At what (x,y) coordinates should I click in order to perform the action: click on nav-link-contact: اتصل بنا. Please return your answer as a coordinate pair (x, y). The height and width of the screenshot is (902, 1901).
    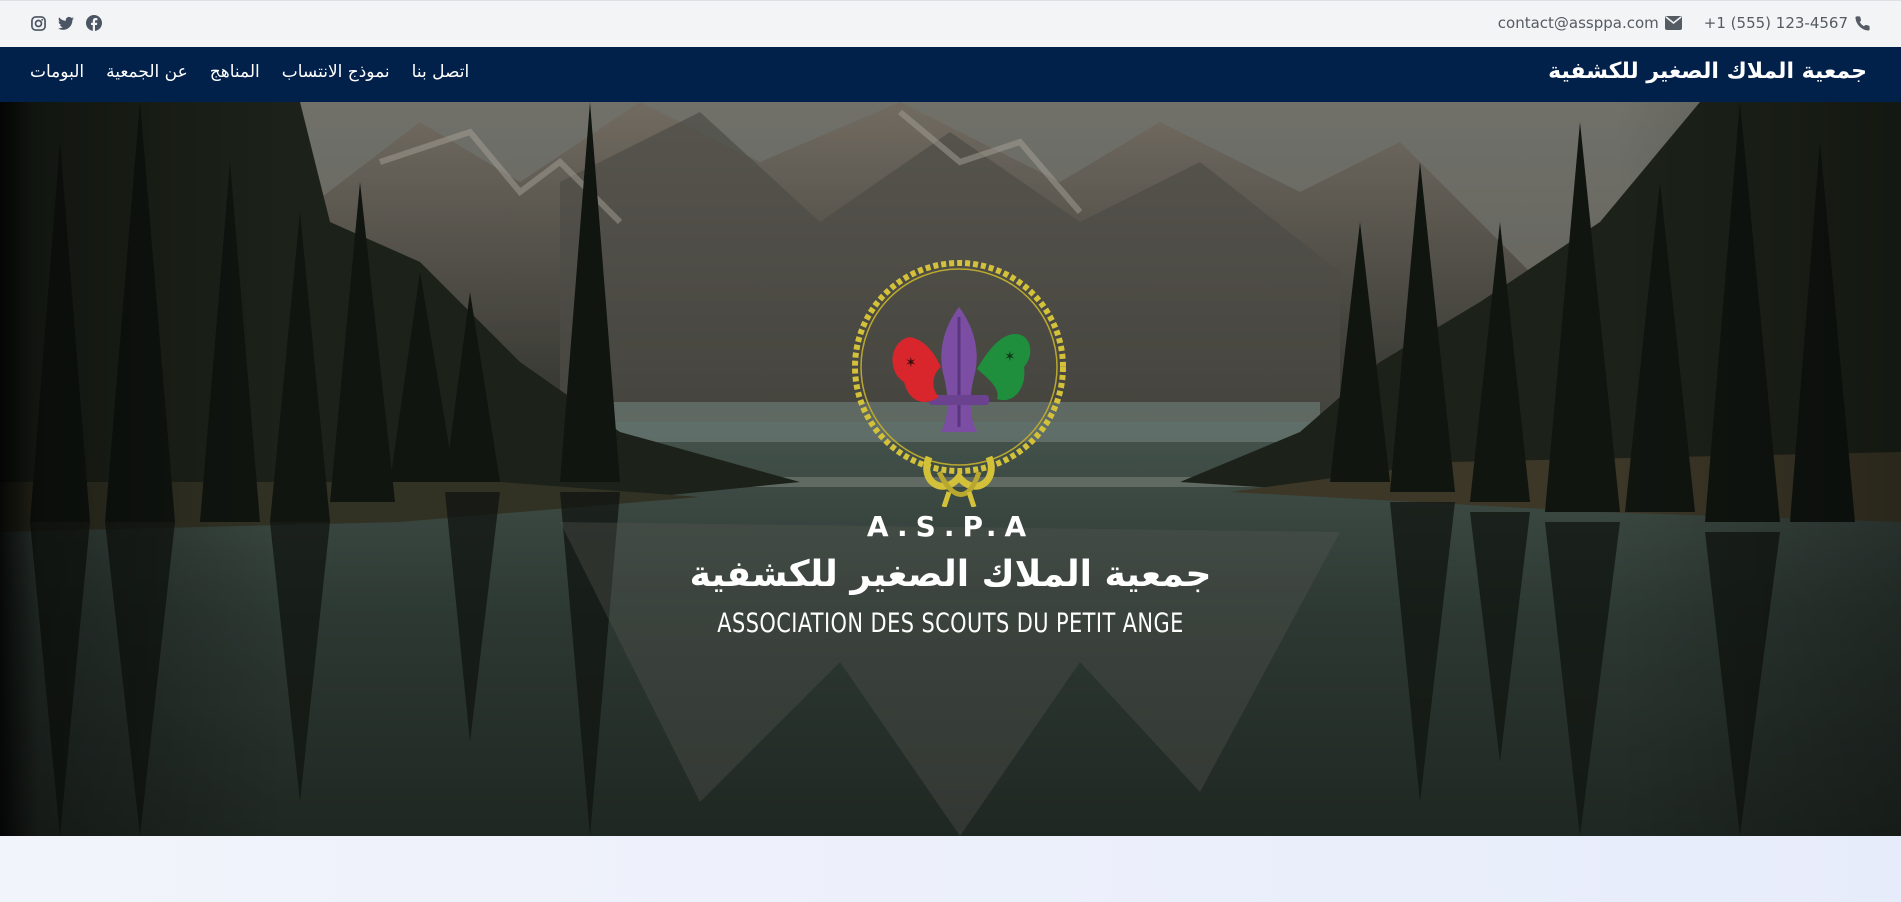
    Looking at the image, I should click on (441, 72).